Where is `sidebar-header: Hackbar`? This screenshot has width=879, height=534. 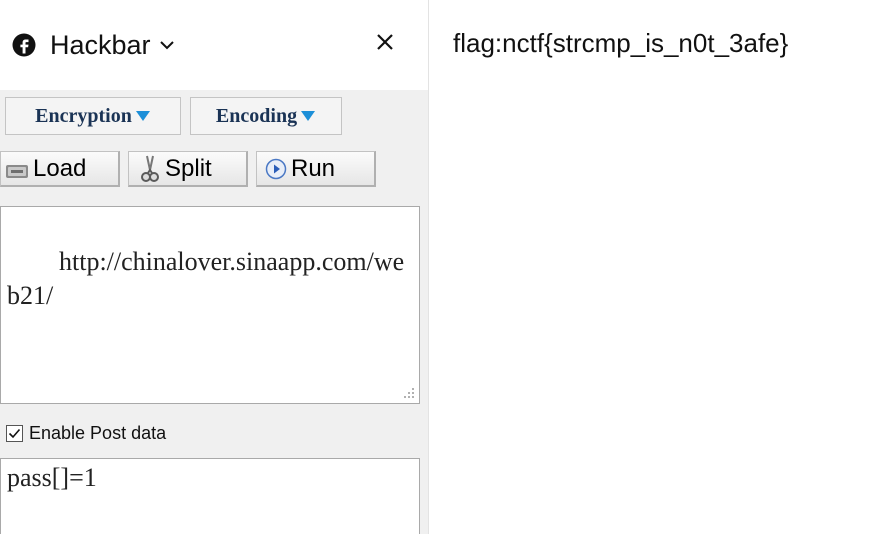
sidebar-header: Hackbar is located at coordinates (214, 45).